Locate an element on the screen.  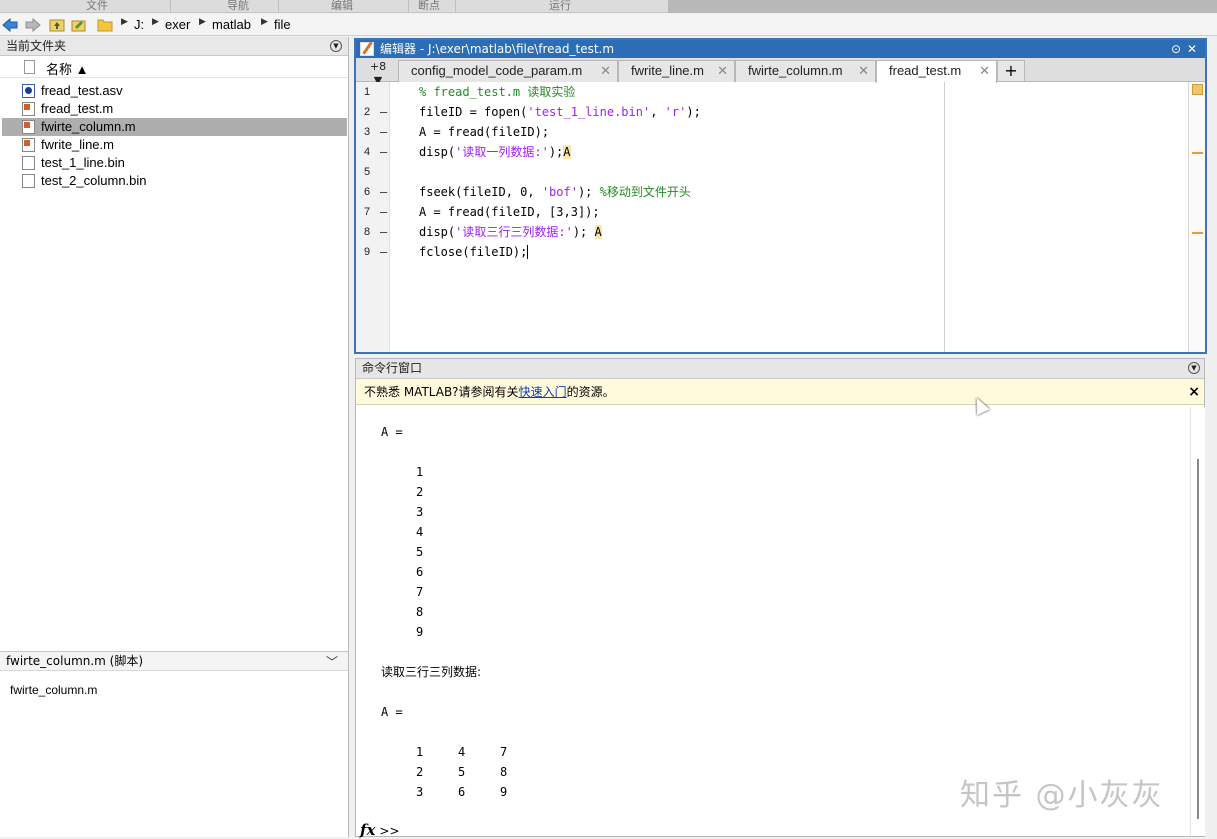
code-text: % fread_test.m 读取实验 is located at coordinates (497, 92).